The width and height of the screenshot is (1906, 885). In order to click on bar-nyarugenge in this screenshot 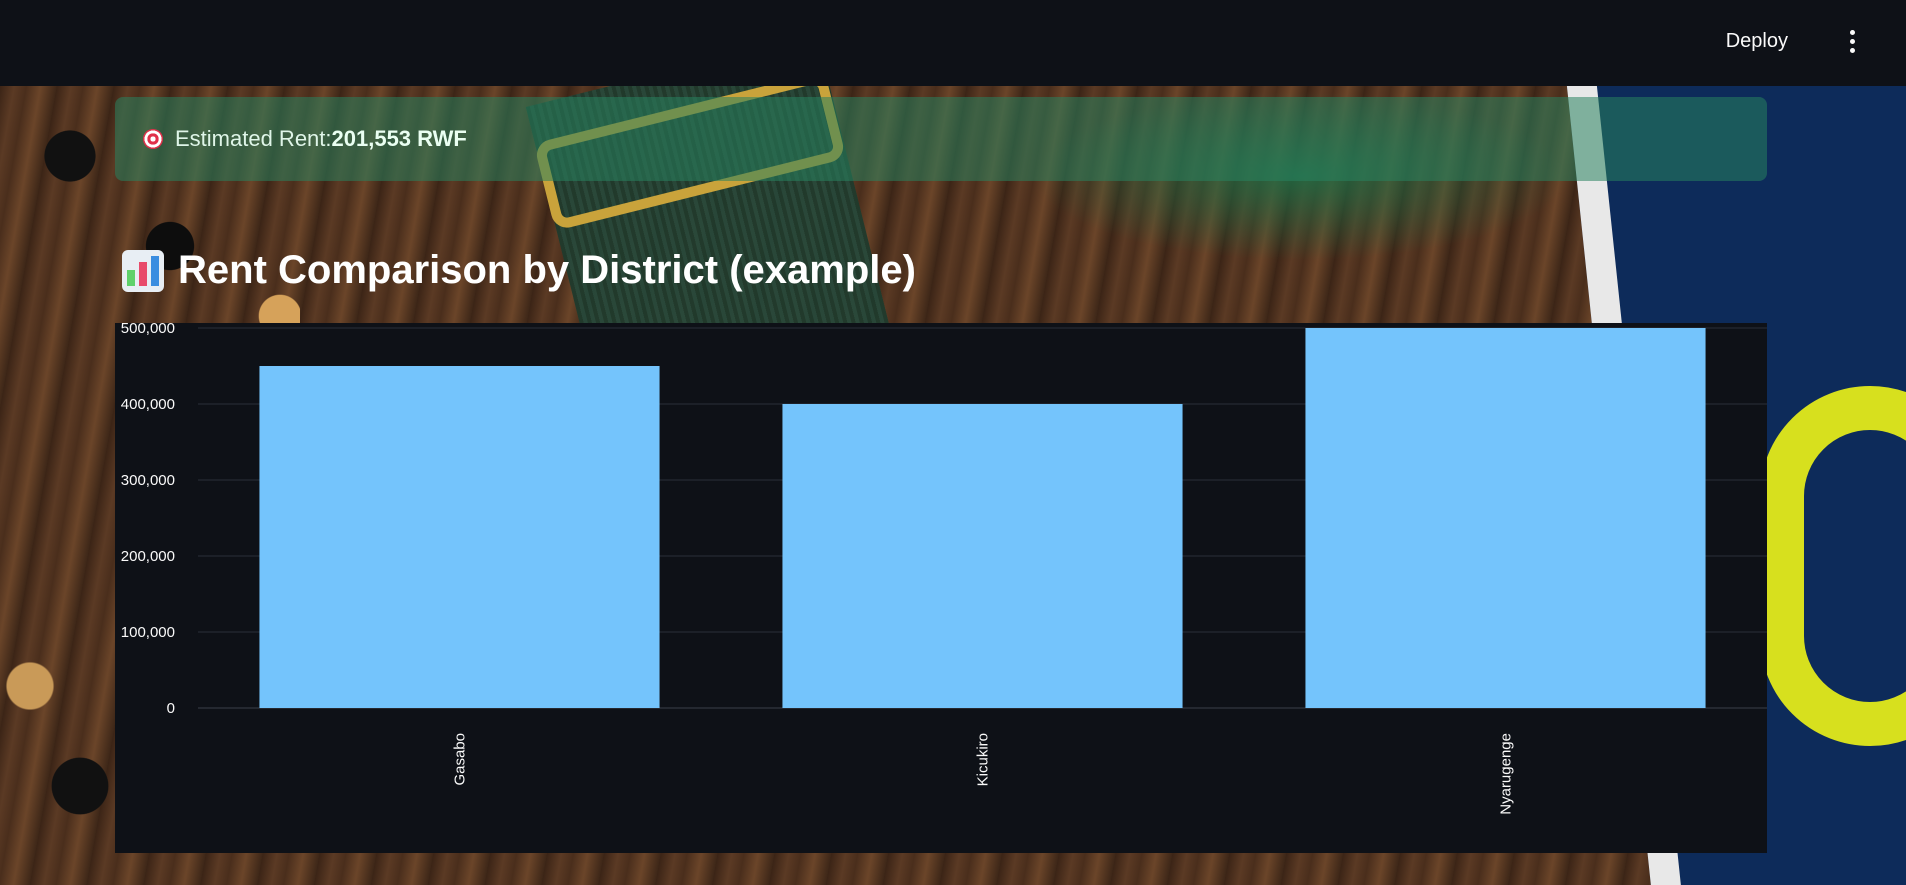, I will do `click(1505, 518)`.